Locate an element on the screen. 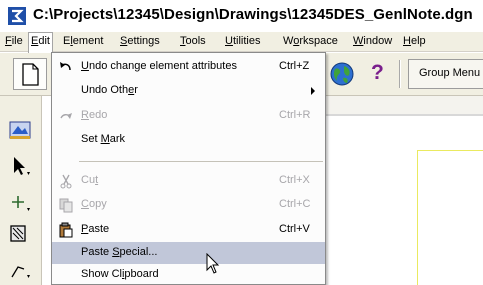  new-file-button is located at coordinates (30, 74).